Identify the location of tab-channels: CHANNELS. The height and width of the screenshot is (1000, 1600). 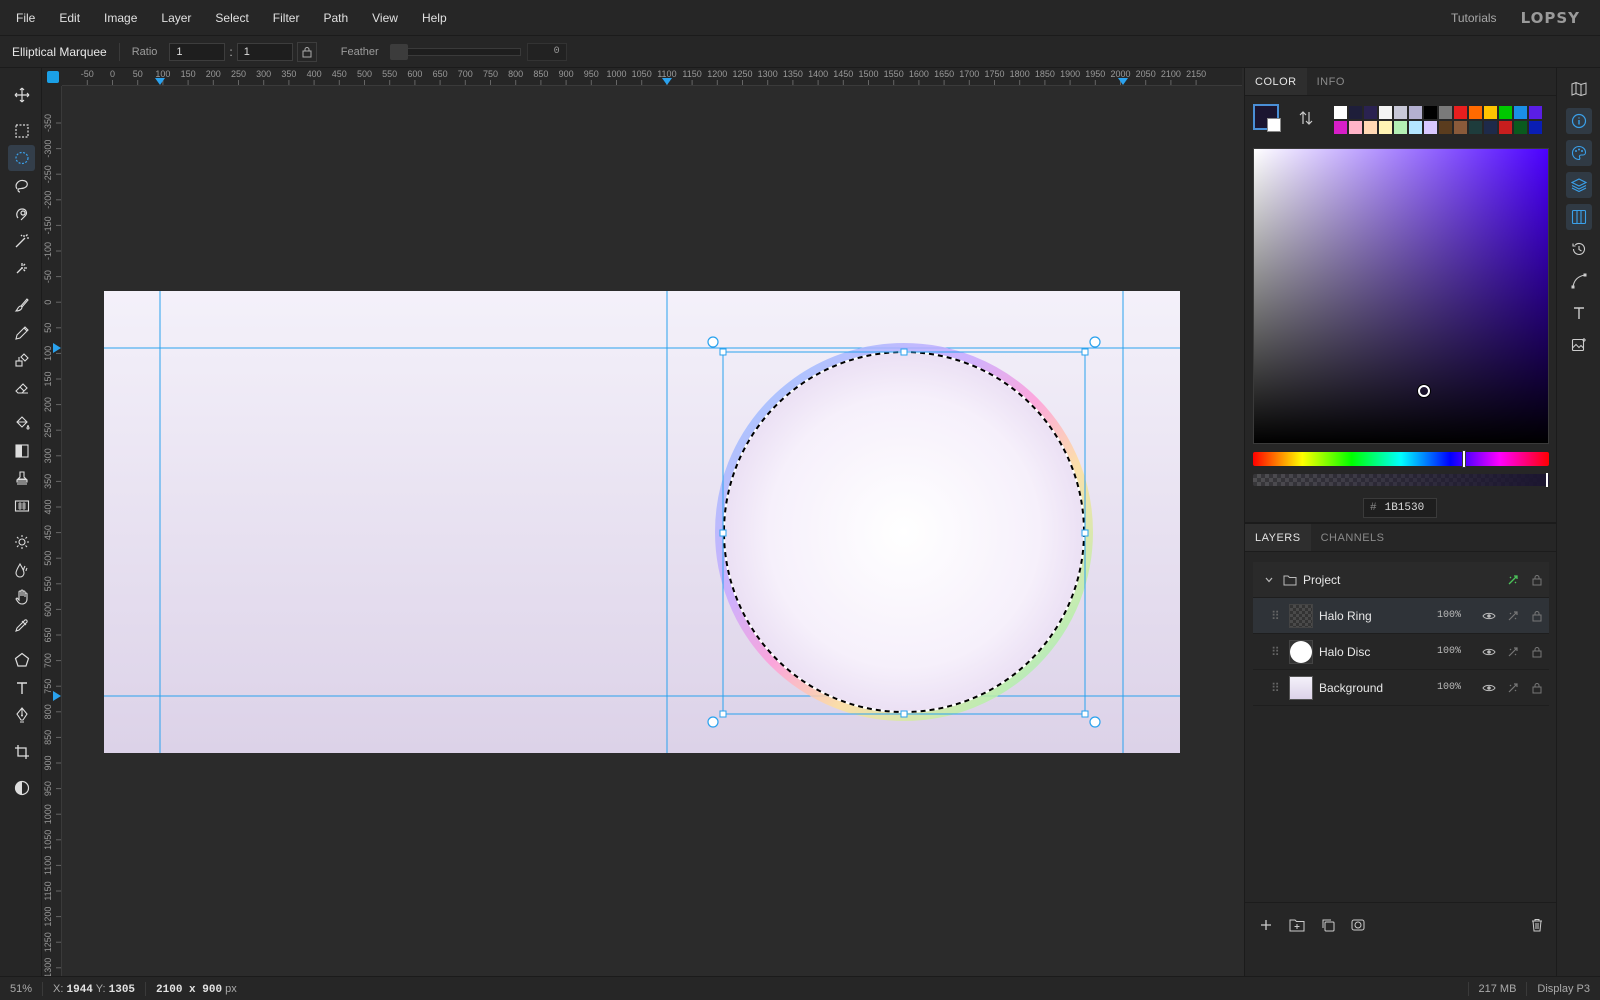
(1353, 537).